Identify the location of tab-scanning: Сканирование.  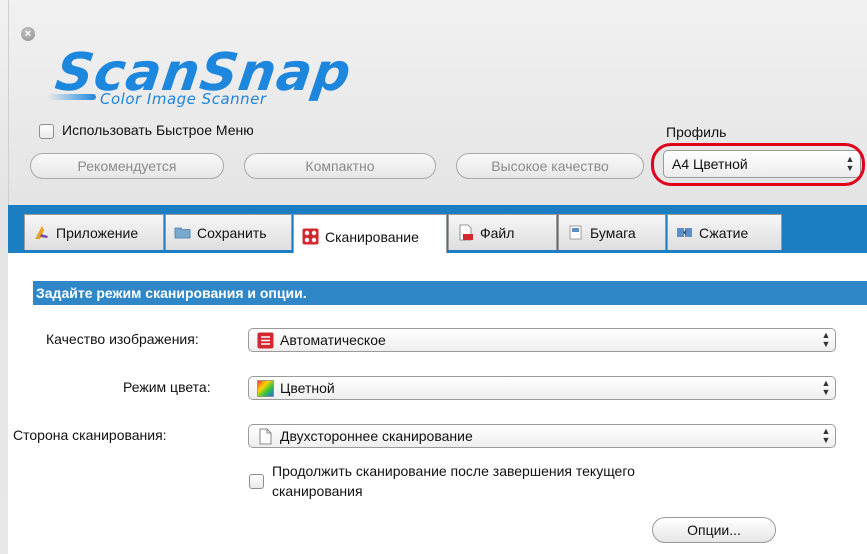
(370, 236).